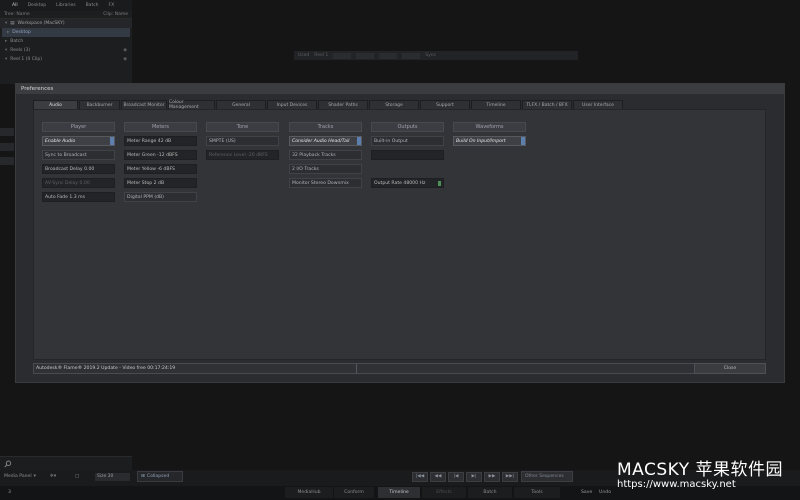 This screenshot has height=500, width=800. What do you see at coordinates (394, 104) in the screenshot?
I see `tab-storage: Storage` at bounding box center [394, 104].